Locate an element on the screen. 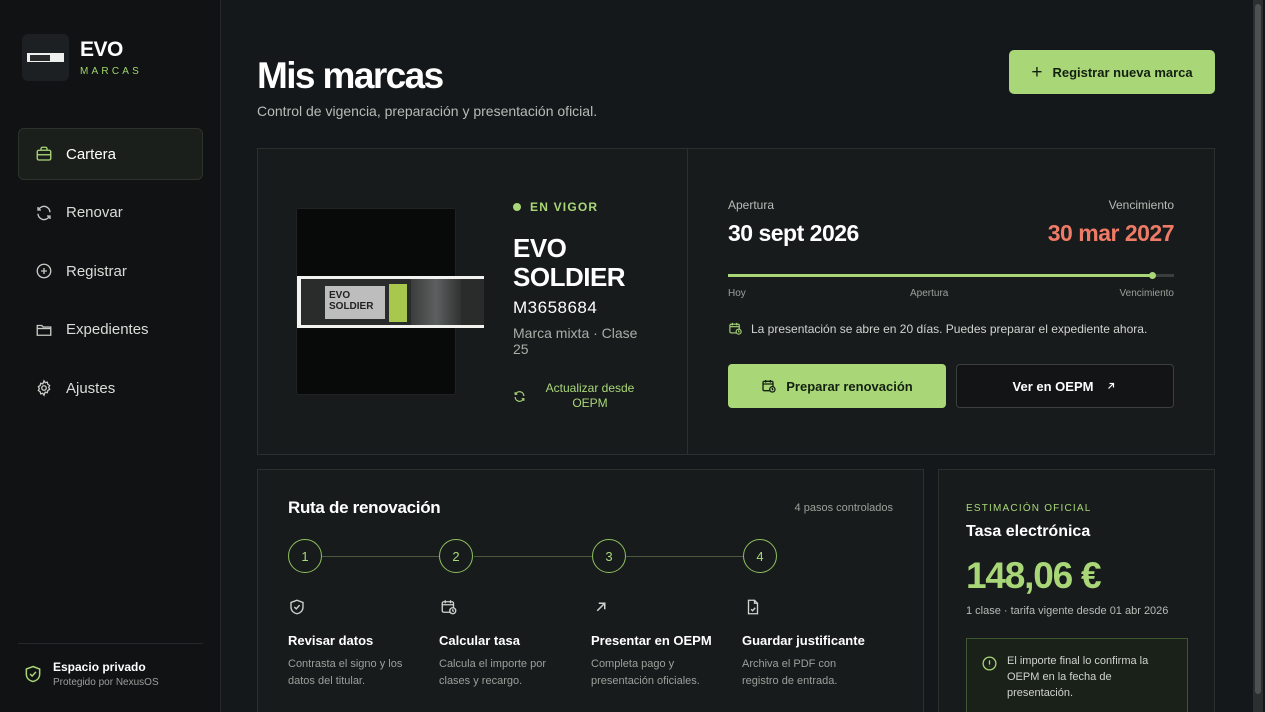 The image size is (1265, 712). scrollbar is located at coordinates (1258, 356).